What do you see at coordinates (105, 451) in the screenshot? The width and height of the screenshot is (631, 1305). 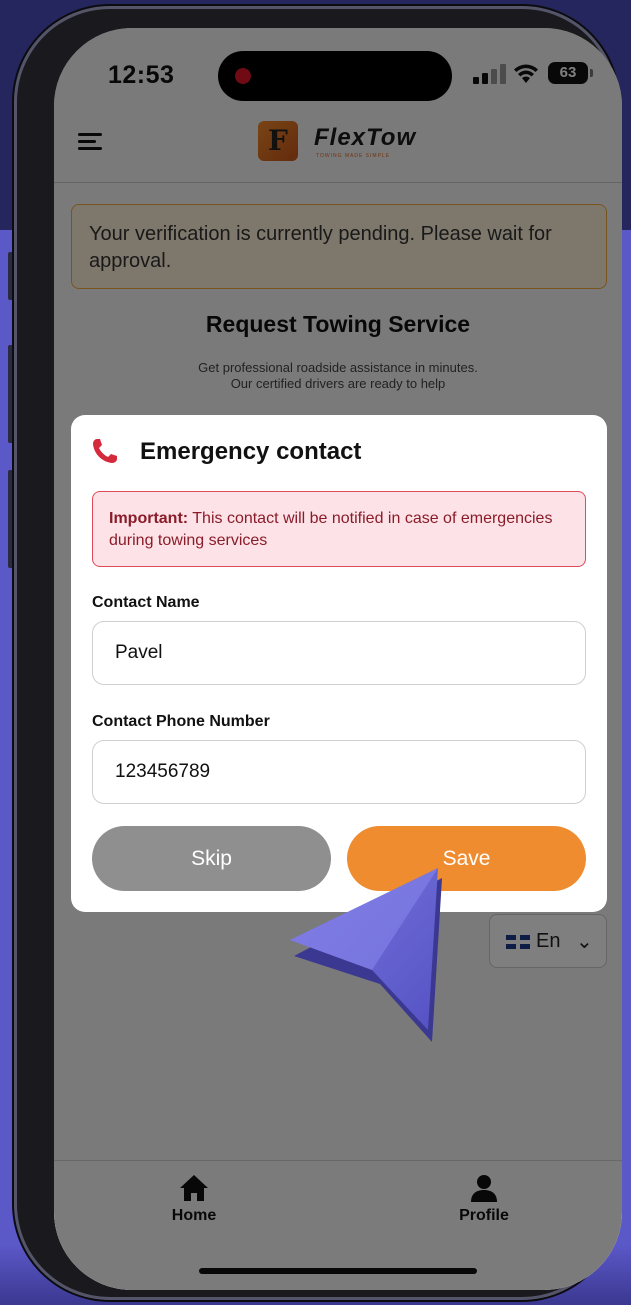 I see `phone-icon` at bounding box center [105, 451].